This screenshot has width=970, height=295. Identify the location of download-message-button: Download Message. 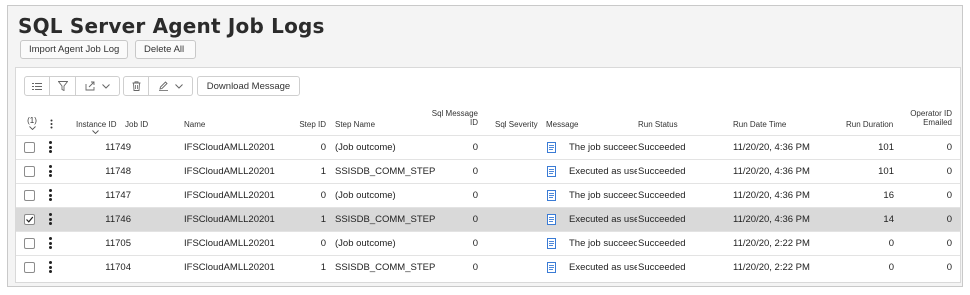
(248, 86).